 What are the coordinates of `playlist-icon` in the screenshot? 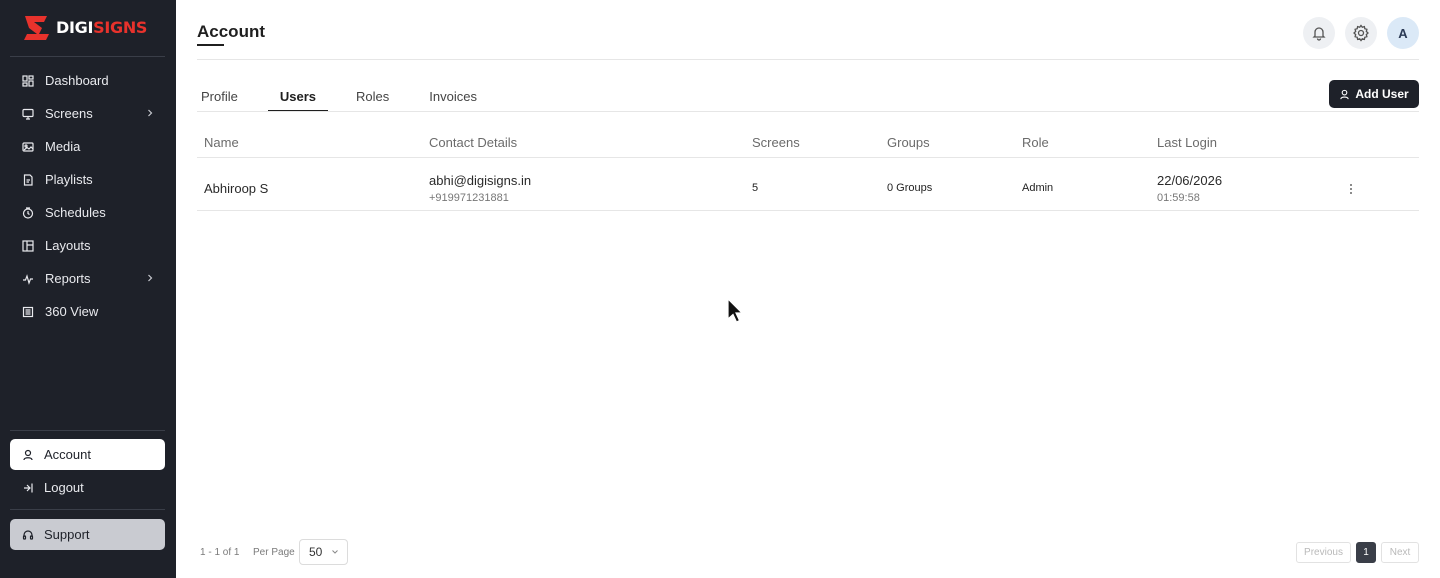 It's located at (27, 179).